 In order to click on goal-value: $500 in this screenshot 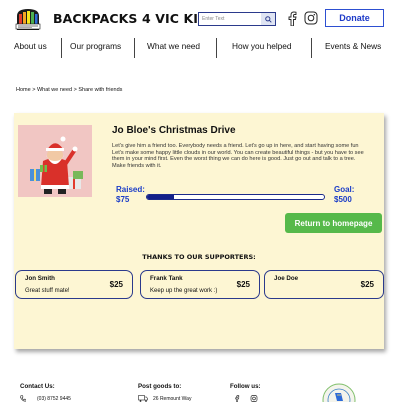, I will do `click(343, 199)`.